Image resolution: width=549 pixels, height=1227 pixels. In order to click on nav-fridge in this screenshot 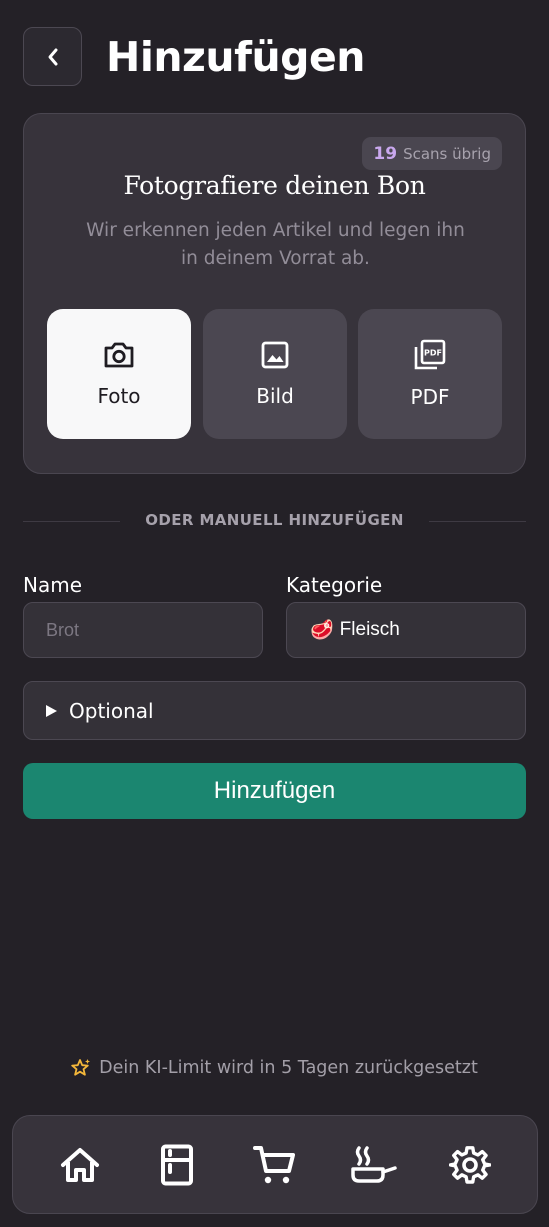, I will do `click(177, 1165)`.